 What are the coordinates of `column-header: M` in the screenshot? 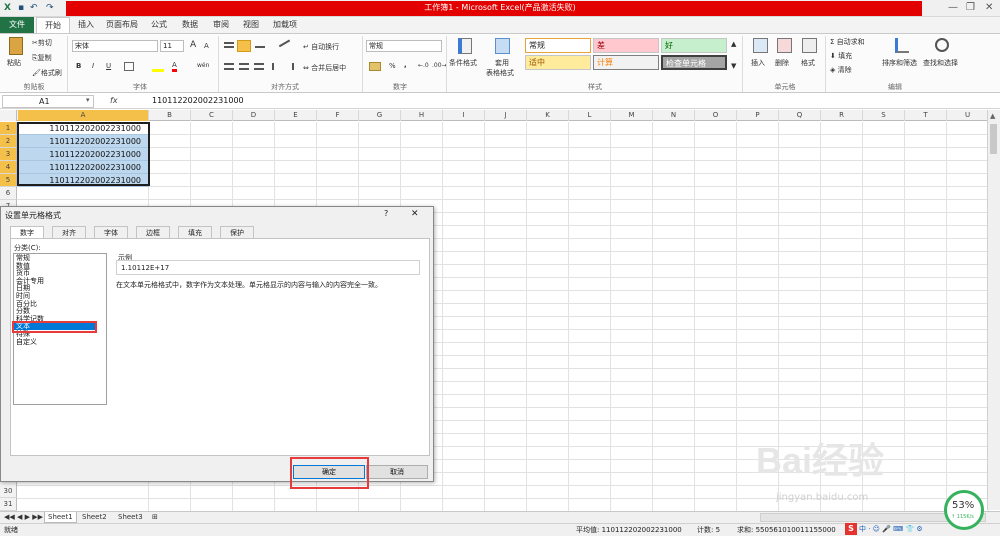 It's located at (632, 115).